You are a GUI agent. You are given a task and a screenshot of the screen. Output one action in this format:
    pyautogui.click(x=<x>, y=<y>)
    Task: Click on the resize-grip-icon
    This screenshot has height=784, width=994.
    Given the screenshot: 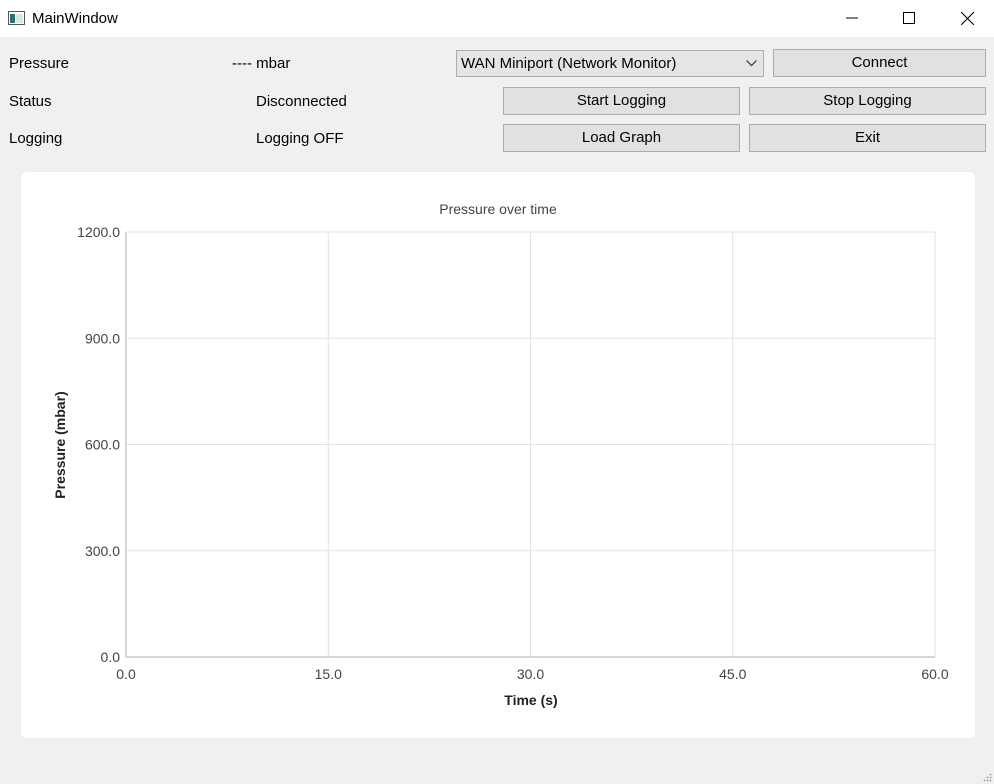 What is the action you would take?
    pyautogui.click(x=987, y=777)
    